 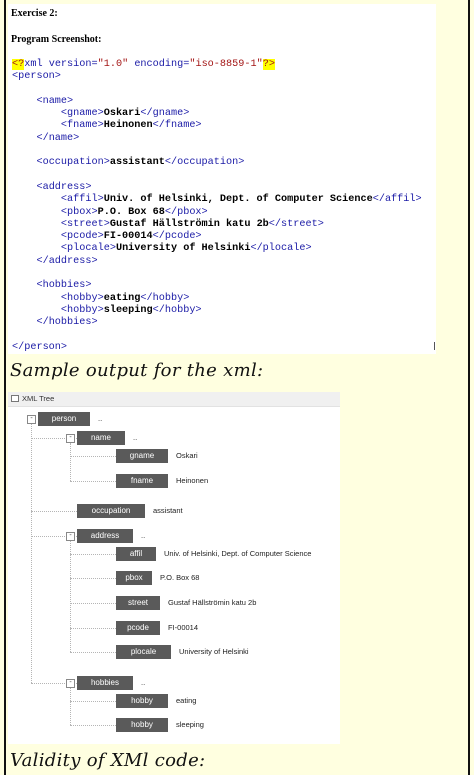 What do you see at coordinates (105, 683) in the screenshot?
I see `tree-node-hobbies: hobbies` at bounding box center [105, 683].